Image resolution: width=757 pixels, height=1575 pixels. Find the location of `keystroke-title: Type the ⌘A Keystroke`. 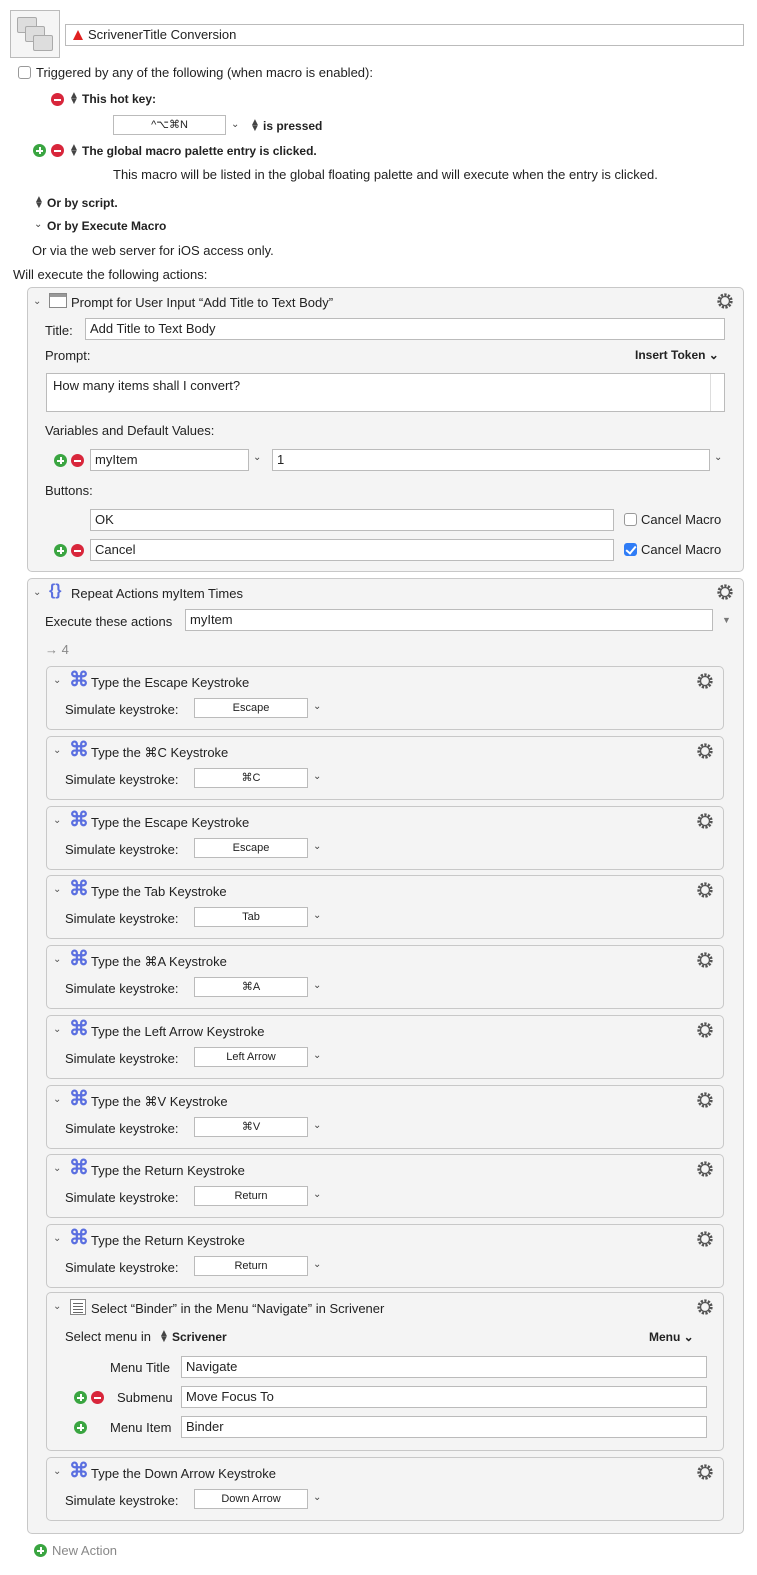

keystroke-title: Type the ⌘A Keystroke is located at coordinates (159, 962).